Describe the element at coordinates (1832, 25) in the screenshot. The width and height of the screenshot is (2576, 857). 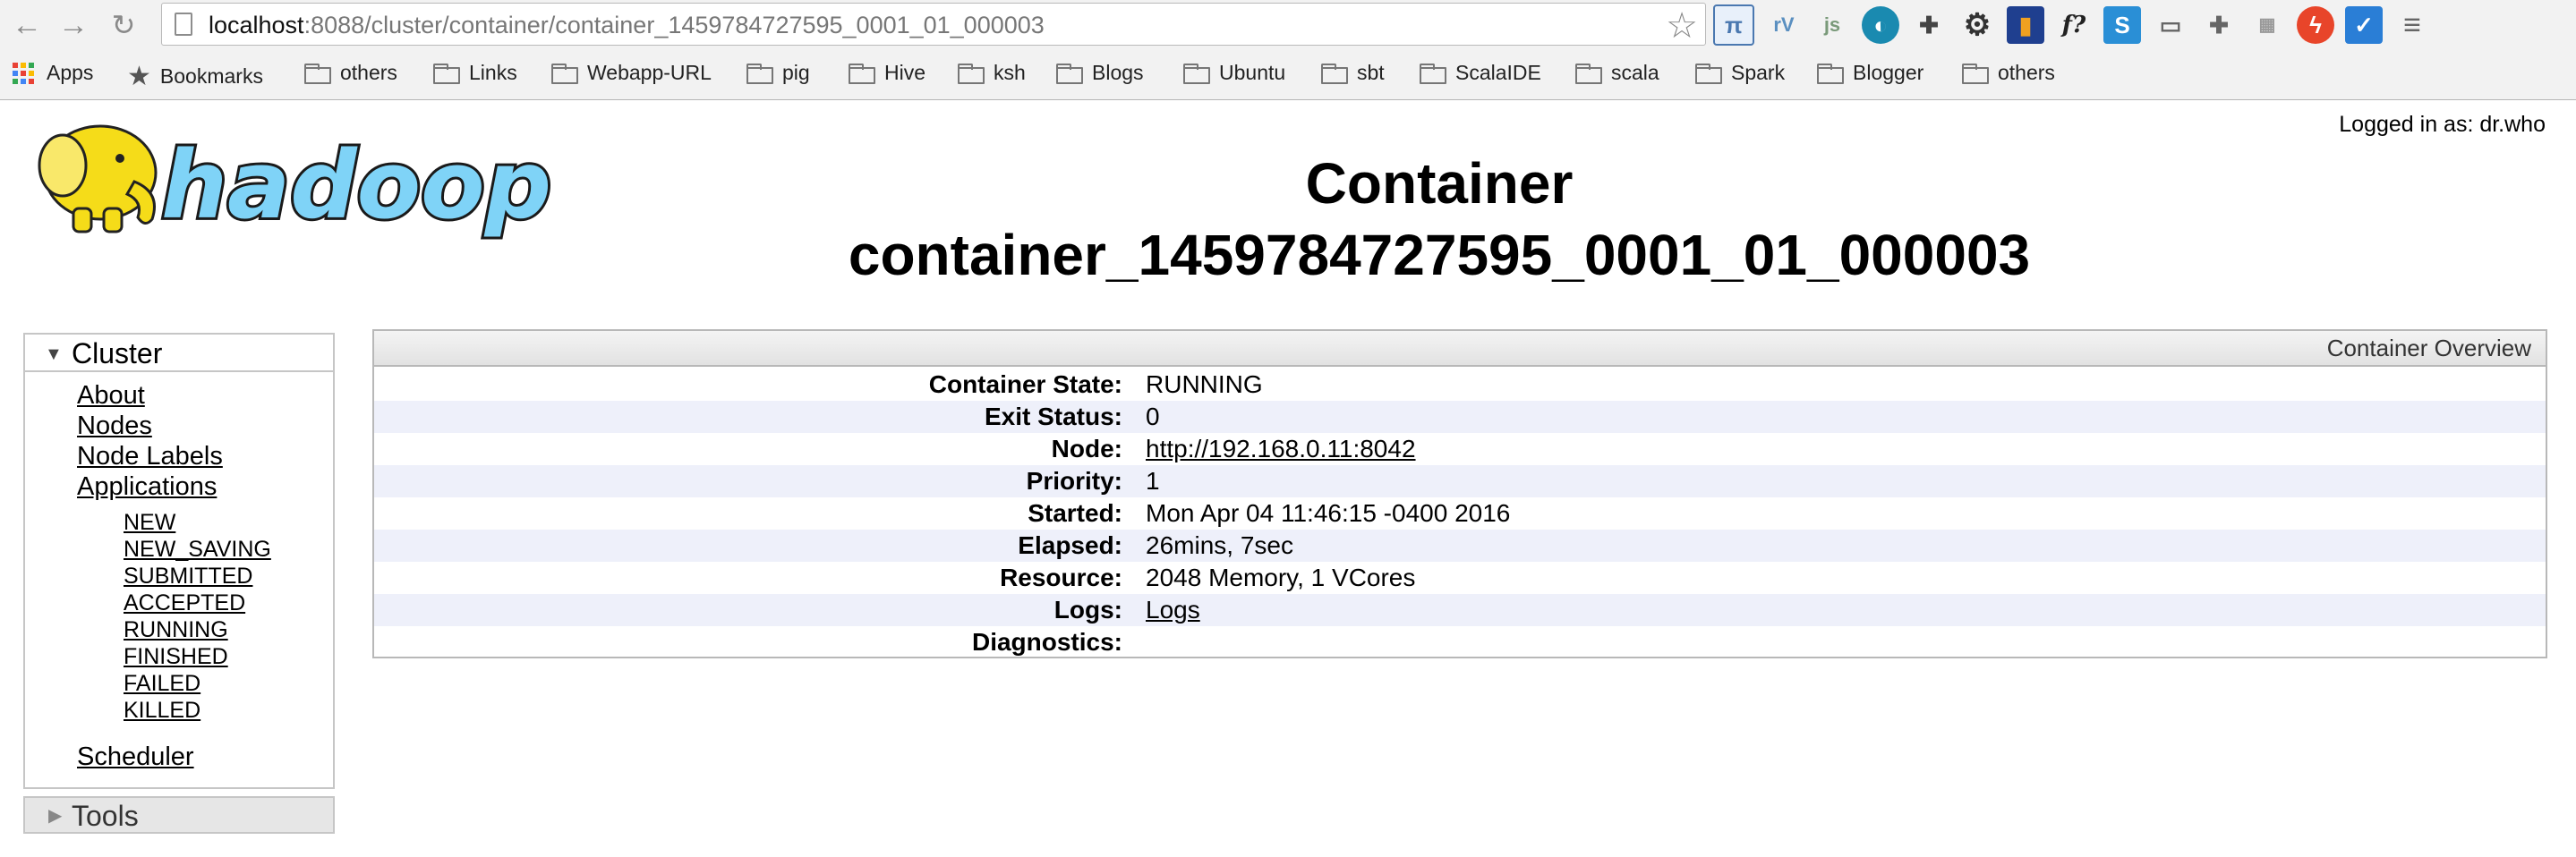
I see `nodejs-extension-icon: js` at that location.